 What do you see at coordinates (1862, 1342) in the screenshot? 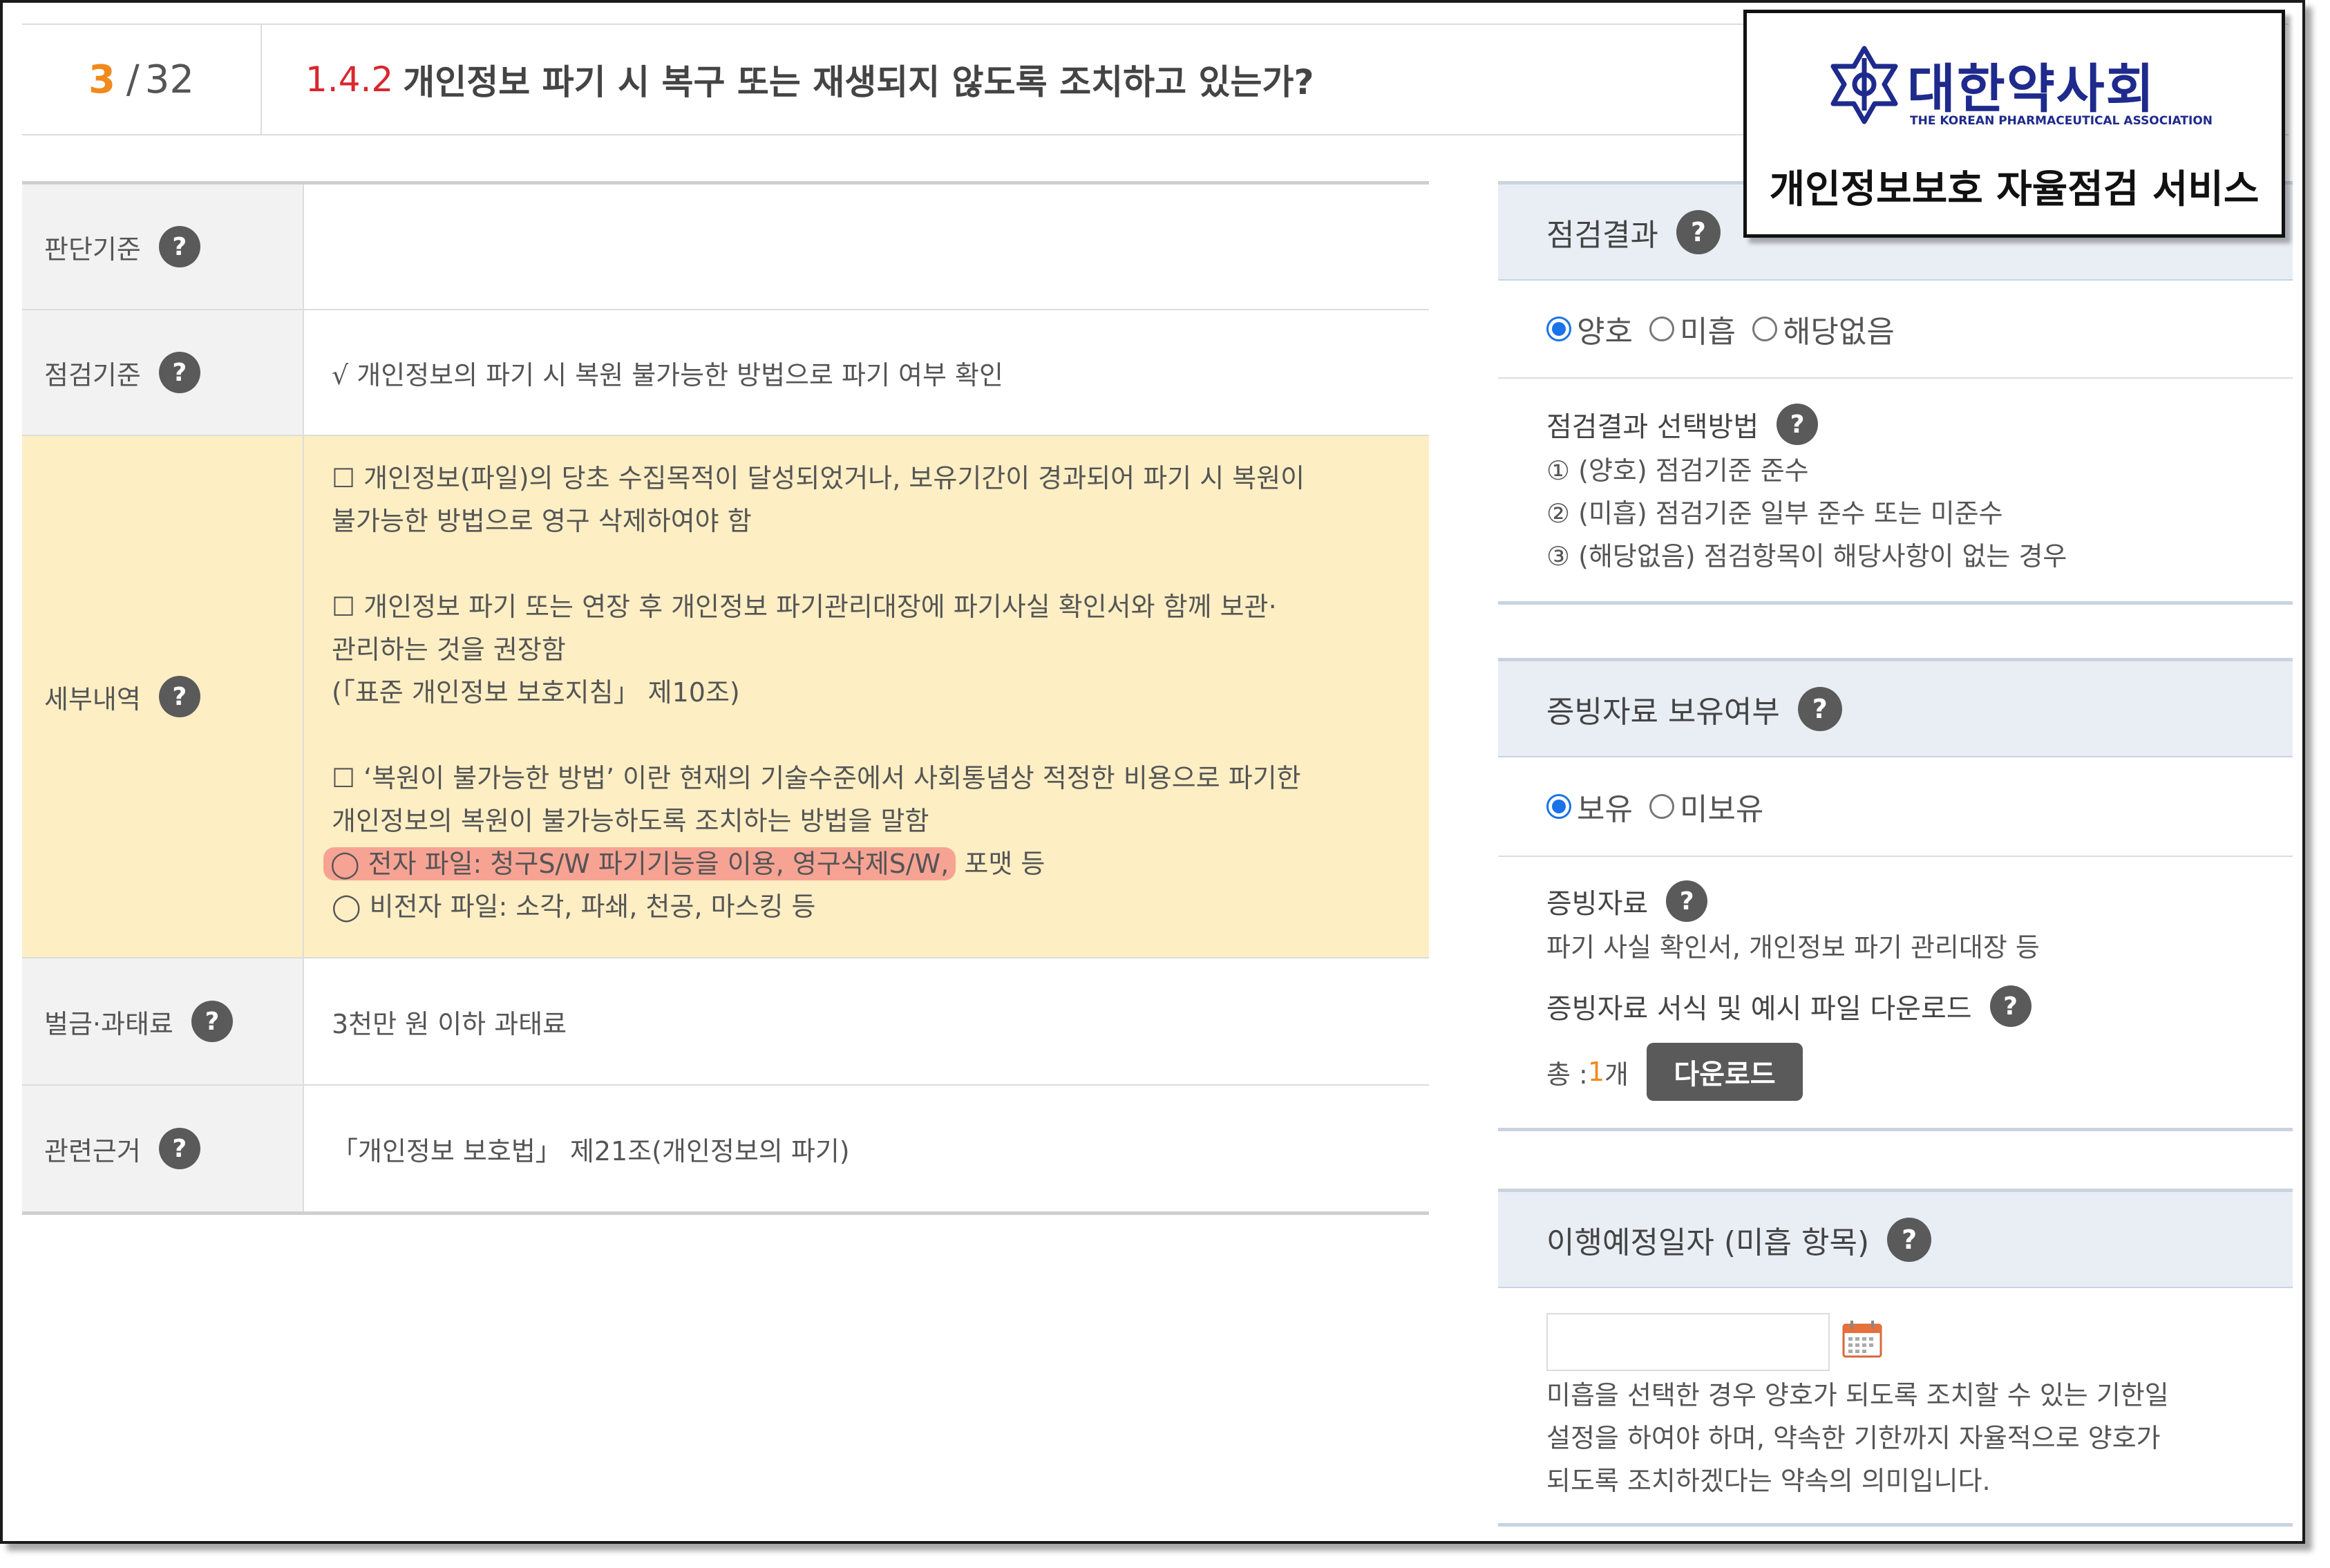
I see `calendar-icon` at bounding box center [1862, 1342].